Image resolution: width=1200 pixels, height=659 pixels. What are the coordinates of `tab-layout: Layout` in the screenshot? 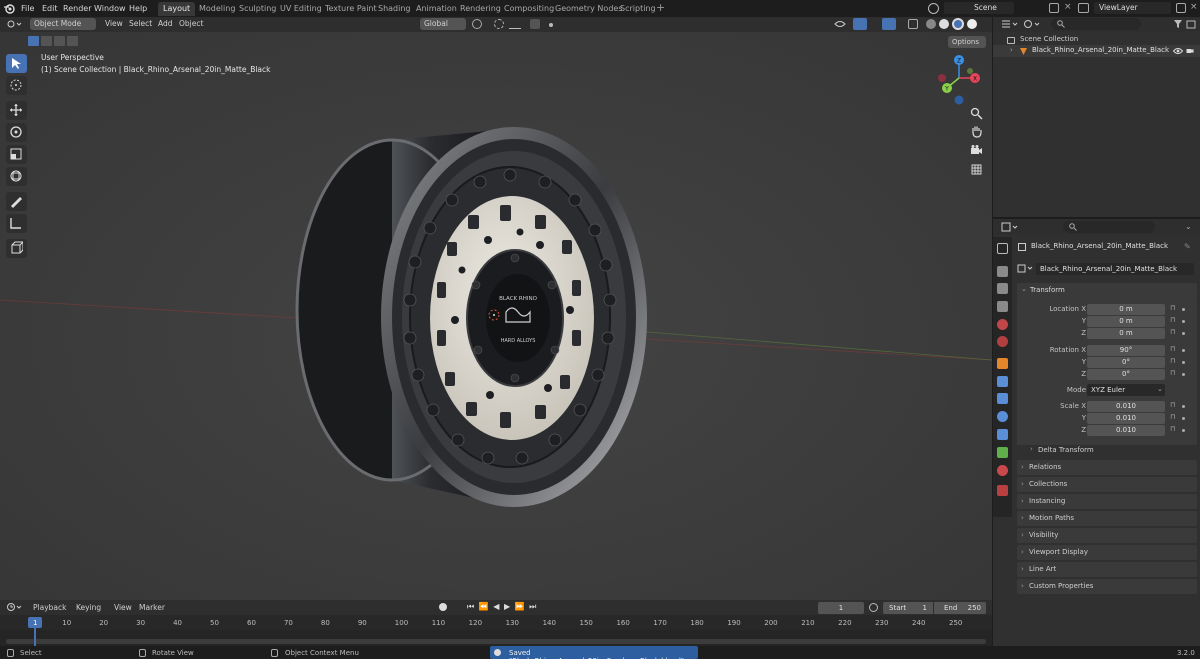 It's located at (177, 9).